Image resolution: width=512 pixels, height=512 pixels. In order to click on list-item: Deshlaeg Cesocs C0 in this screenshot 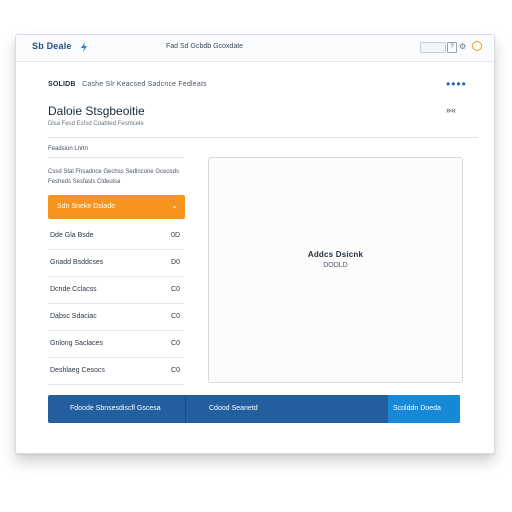, I will do `click(116, 371)`.